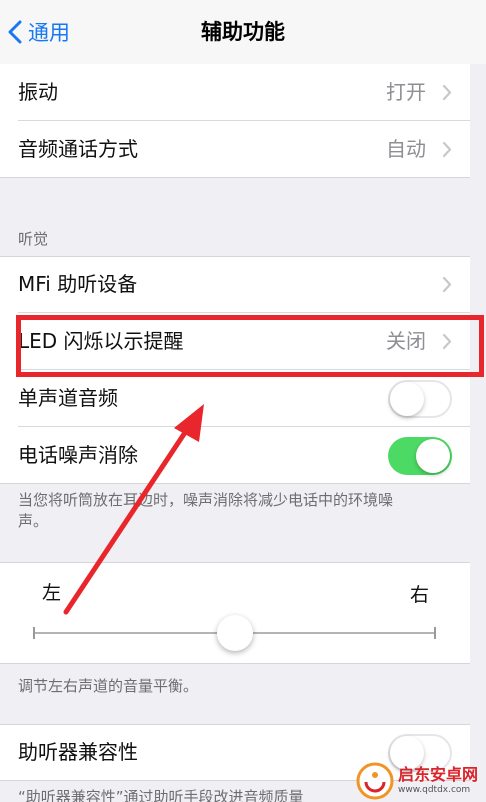 This screenshot has height=802, width=486. Describe the element at coordinates (435, 633) in the screenshot. I see `slider-tick-right` at that location.